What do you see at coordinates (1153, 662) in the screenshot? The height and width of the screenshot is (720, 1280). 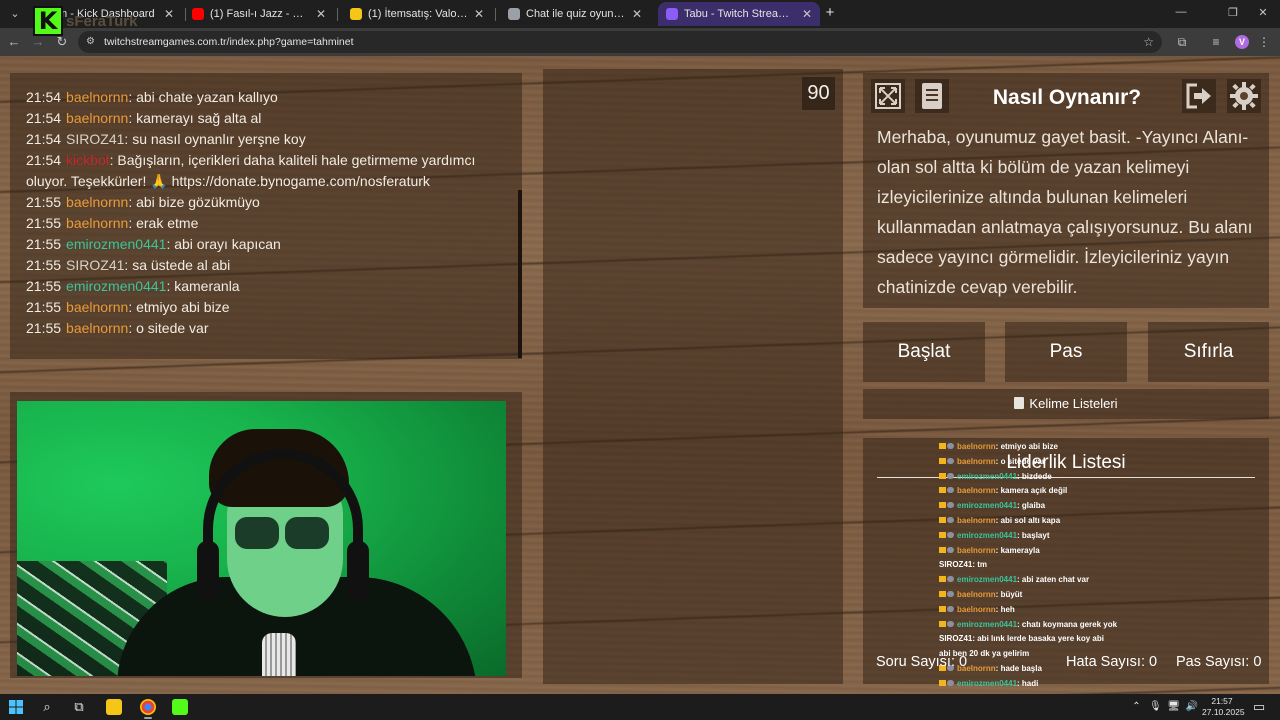 I see `error-count-value: 0` at bounding box center [1153, 662].